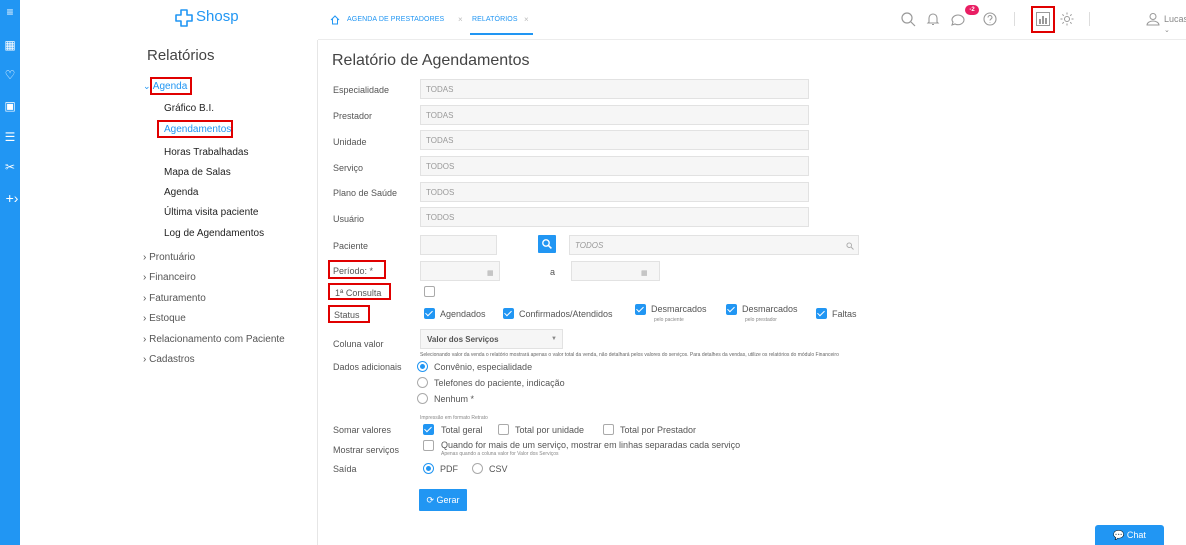  Describe the element at coordinates (428, 429) in the screenshot. I see `somar-total-geral-checkbox` at that location.